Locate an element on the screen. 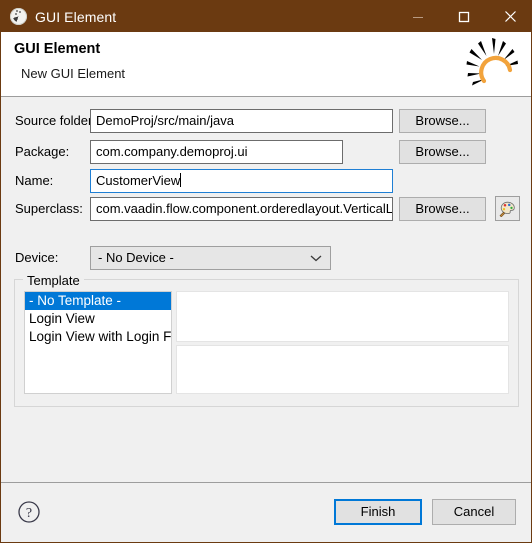  template-preview-panel-bottom is located at coordinates (342, 369).